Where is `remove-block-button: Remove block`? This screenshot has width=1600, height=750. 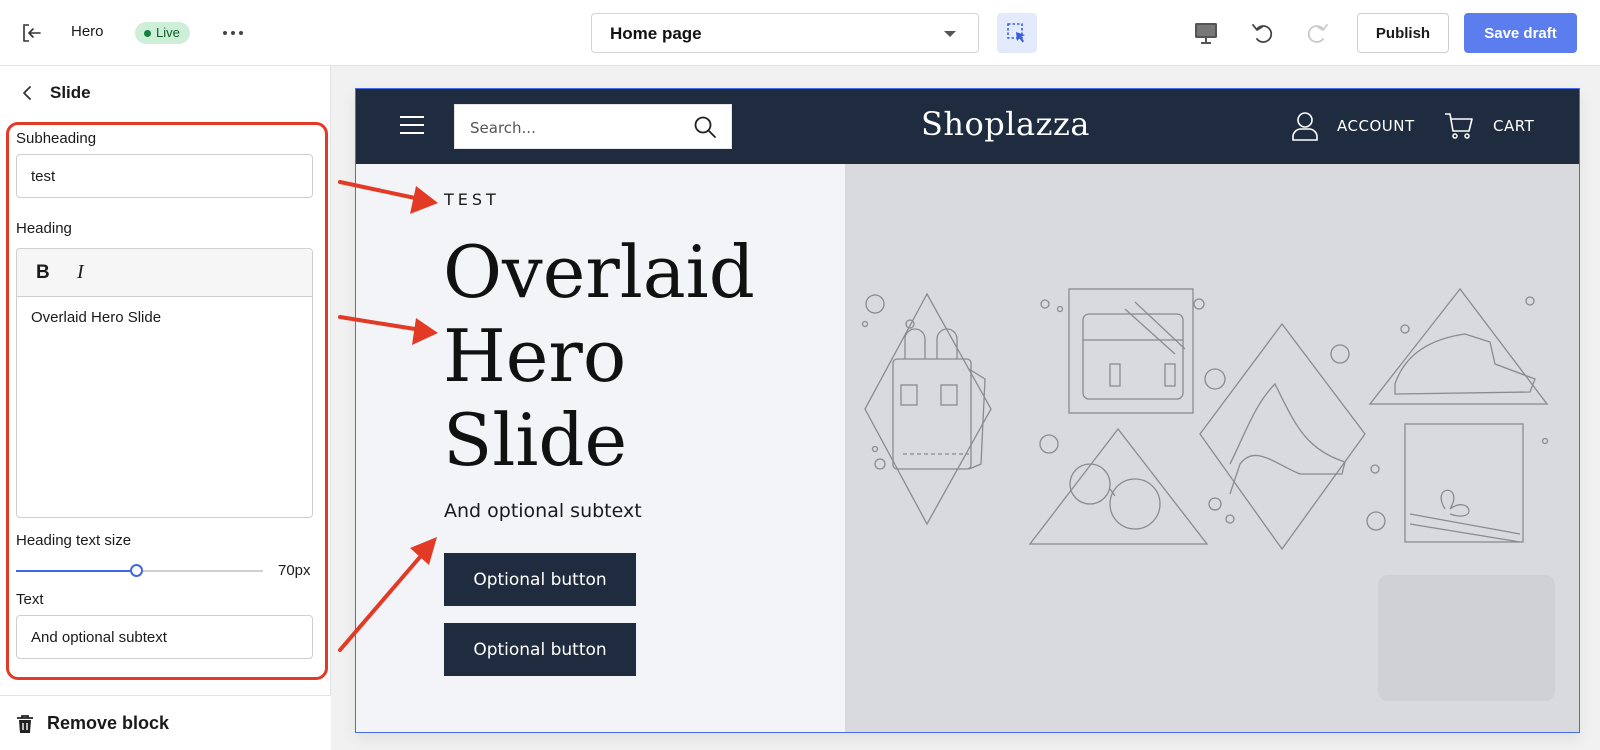
remove-block-button: Remove block is located at coordinates (165, 722).